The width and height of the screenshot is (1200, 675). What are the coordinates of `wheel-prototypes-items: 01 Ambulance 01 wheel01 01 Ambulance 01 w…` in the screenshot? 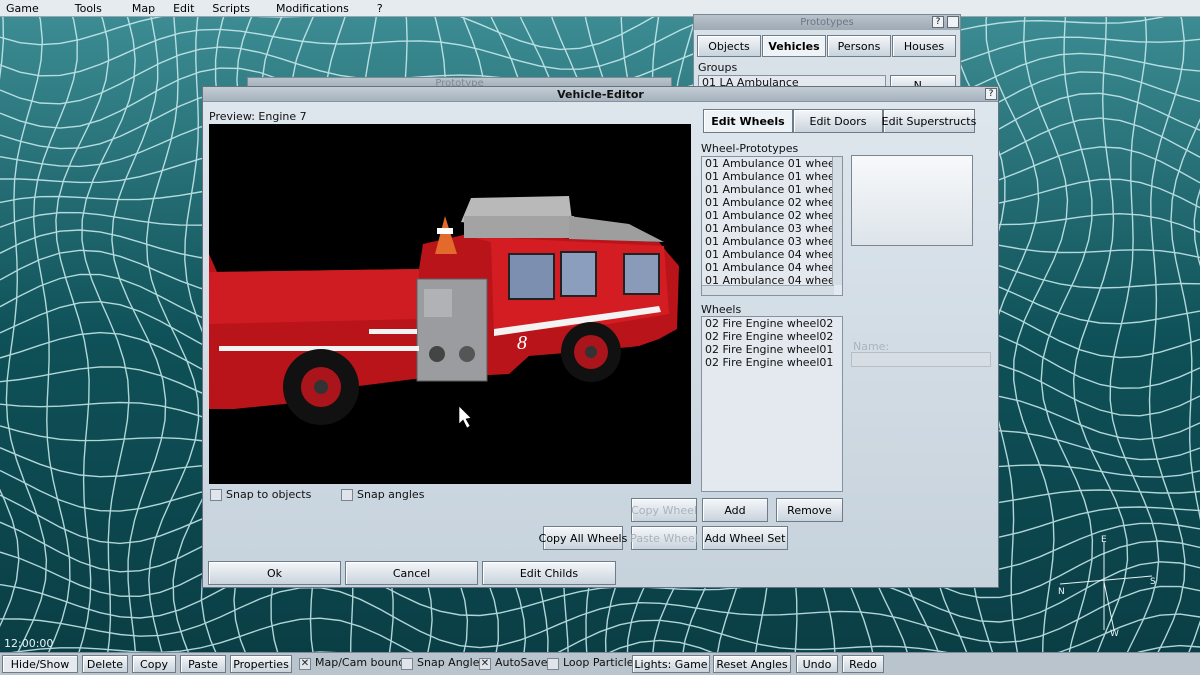 It's located at (772, 222).